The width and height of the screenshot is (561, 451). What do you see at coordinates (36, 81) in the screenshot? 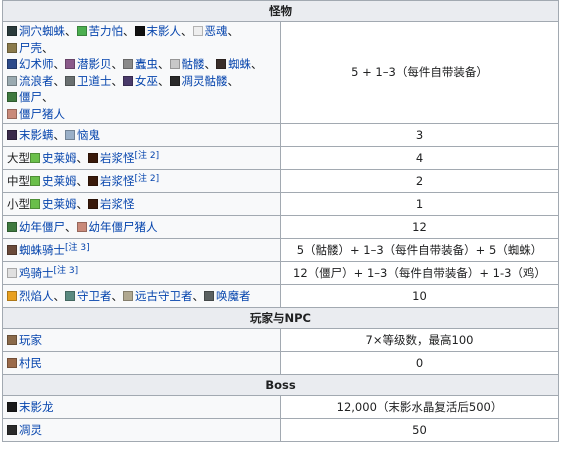
I see `mob-link: 流浪者` at bounding box center [36, 81].